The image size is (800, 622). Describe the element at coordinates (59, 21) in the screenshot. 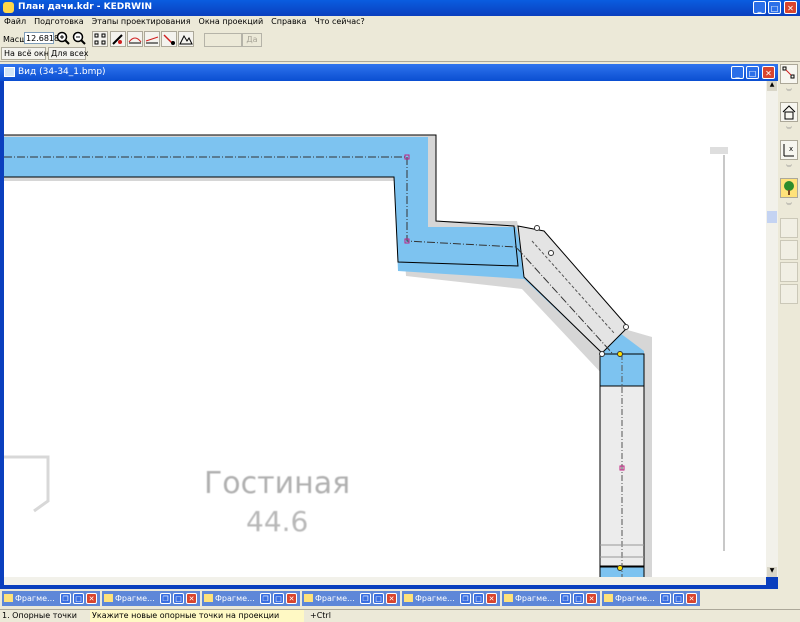

I see `menu-prepare: Подготовка` at that location.